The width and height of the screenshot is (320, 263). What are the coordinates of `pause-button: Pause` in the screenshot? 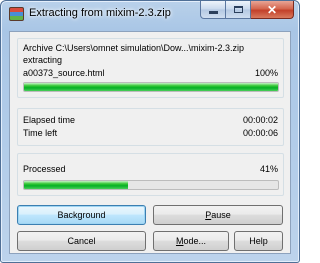 It's located at (218, 215).